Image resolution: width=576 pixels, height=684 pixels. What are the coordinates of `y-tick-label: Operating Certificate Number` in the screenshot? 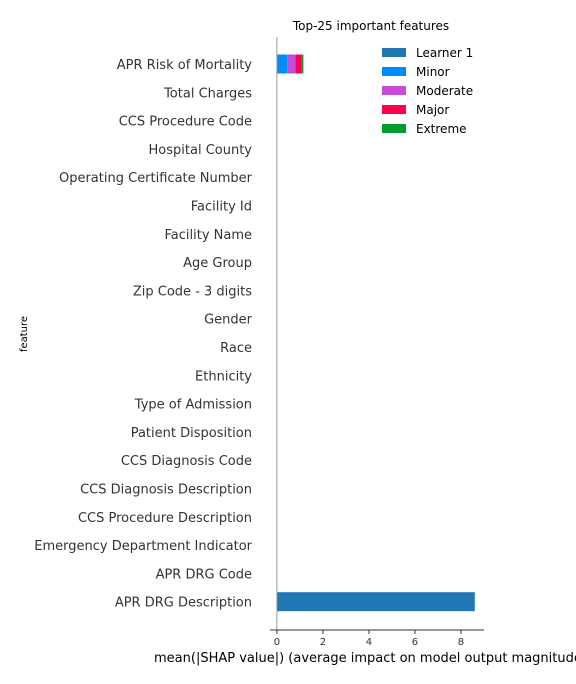 It's located at (156, 178).